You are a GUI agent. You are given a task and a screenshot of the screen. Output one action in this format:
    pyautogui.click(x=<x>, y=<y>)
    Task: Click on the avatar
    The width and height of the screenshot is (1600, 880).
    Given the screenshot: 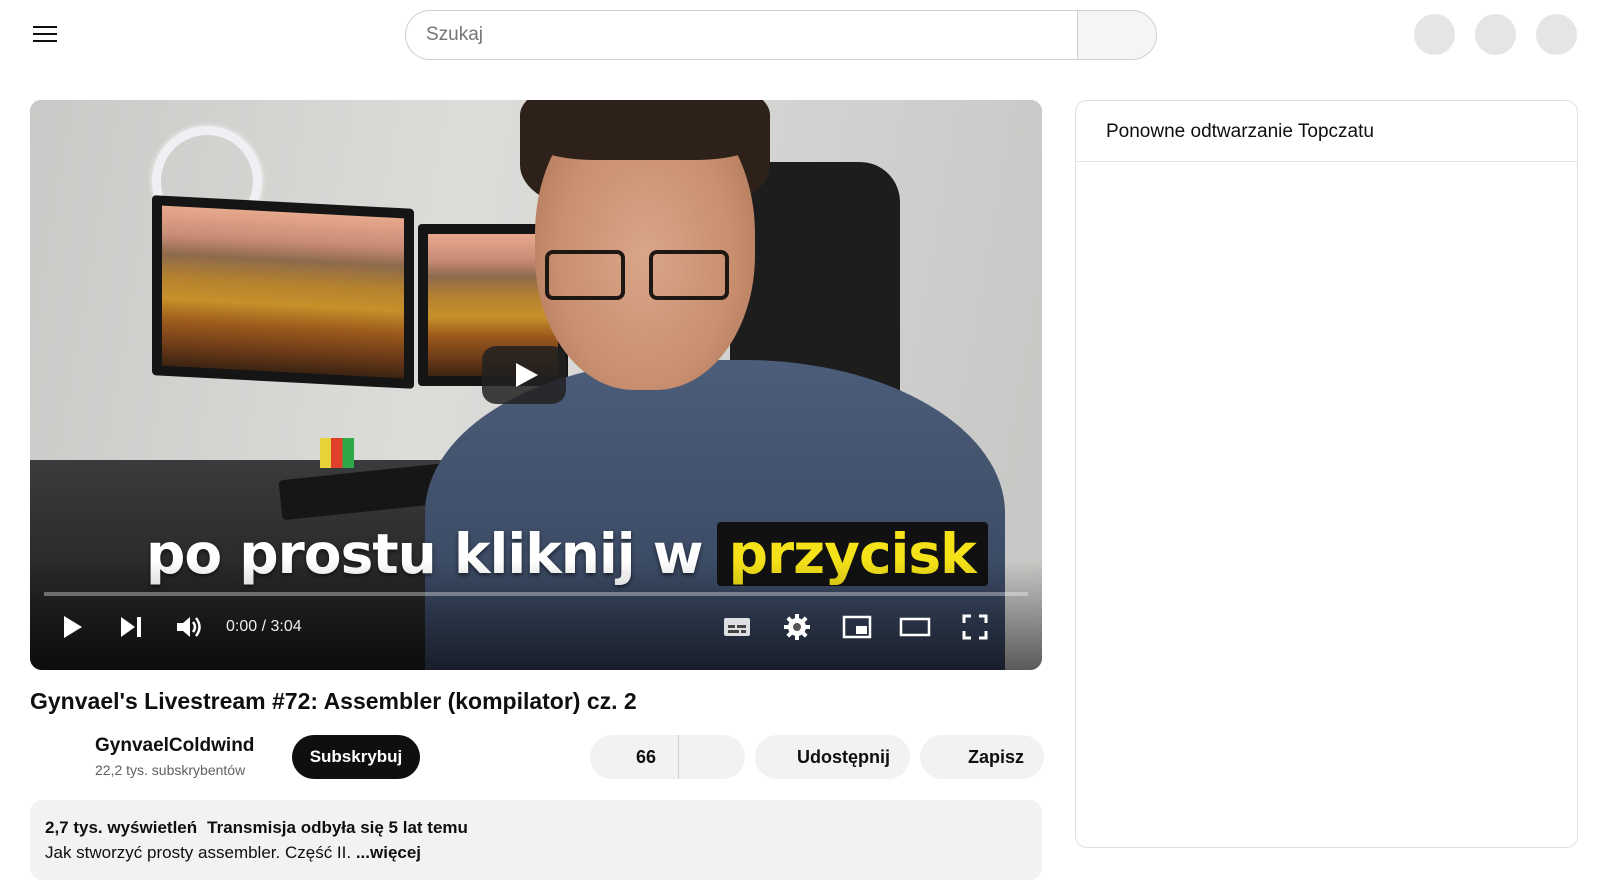 What is the action you would take?
    pyautogui.click(x=1556, y=34)
    